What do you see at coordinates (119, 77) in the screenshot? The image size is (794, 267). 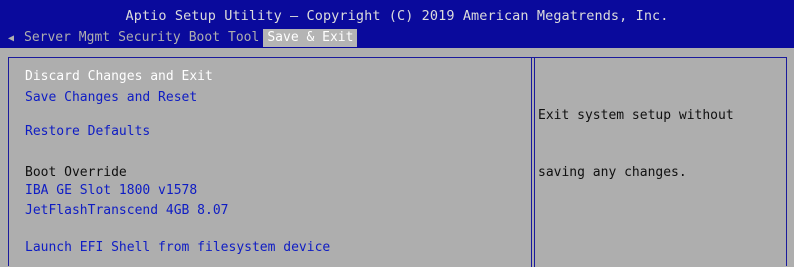 I see `discard-changes-exit-item: Discard Changes and Exit` at bounding box center [119, 77].